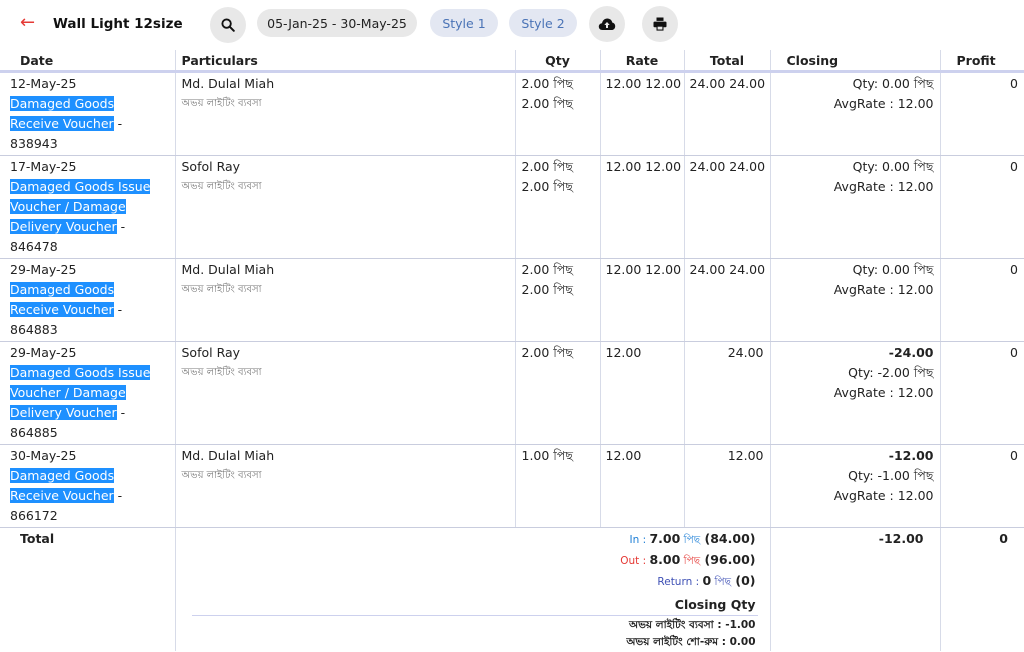 This screenshot has width=1024, height=652. What do you see at coordinates (726, 61) in the screenshot?
I see `col-header-total: Total` at bounding box center [726, 61].